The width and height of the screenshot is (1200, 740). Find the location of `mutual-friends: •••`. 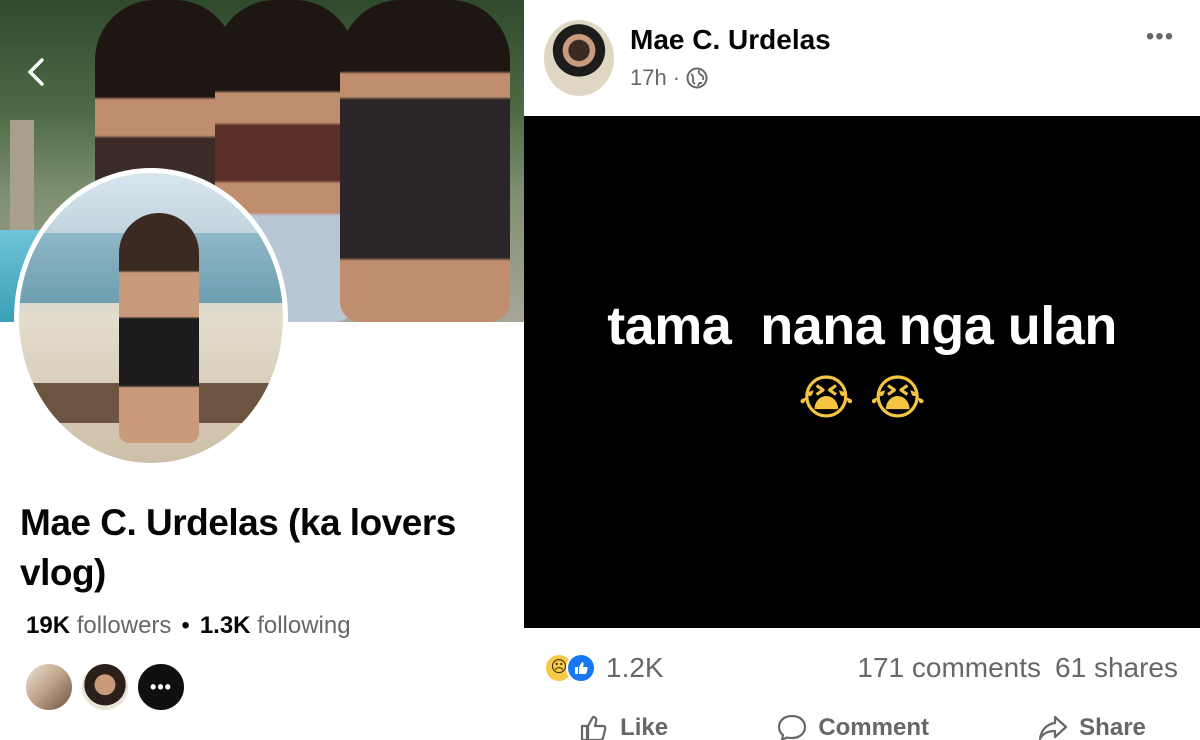

mutual-friends: ••• is located at coordinates (105, 689).